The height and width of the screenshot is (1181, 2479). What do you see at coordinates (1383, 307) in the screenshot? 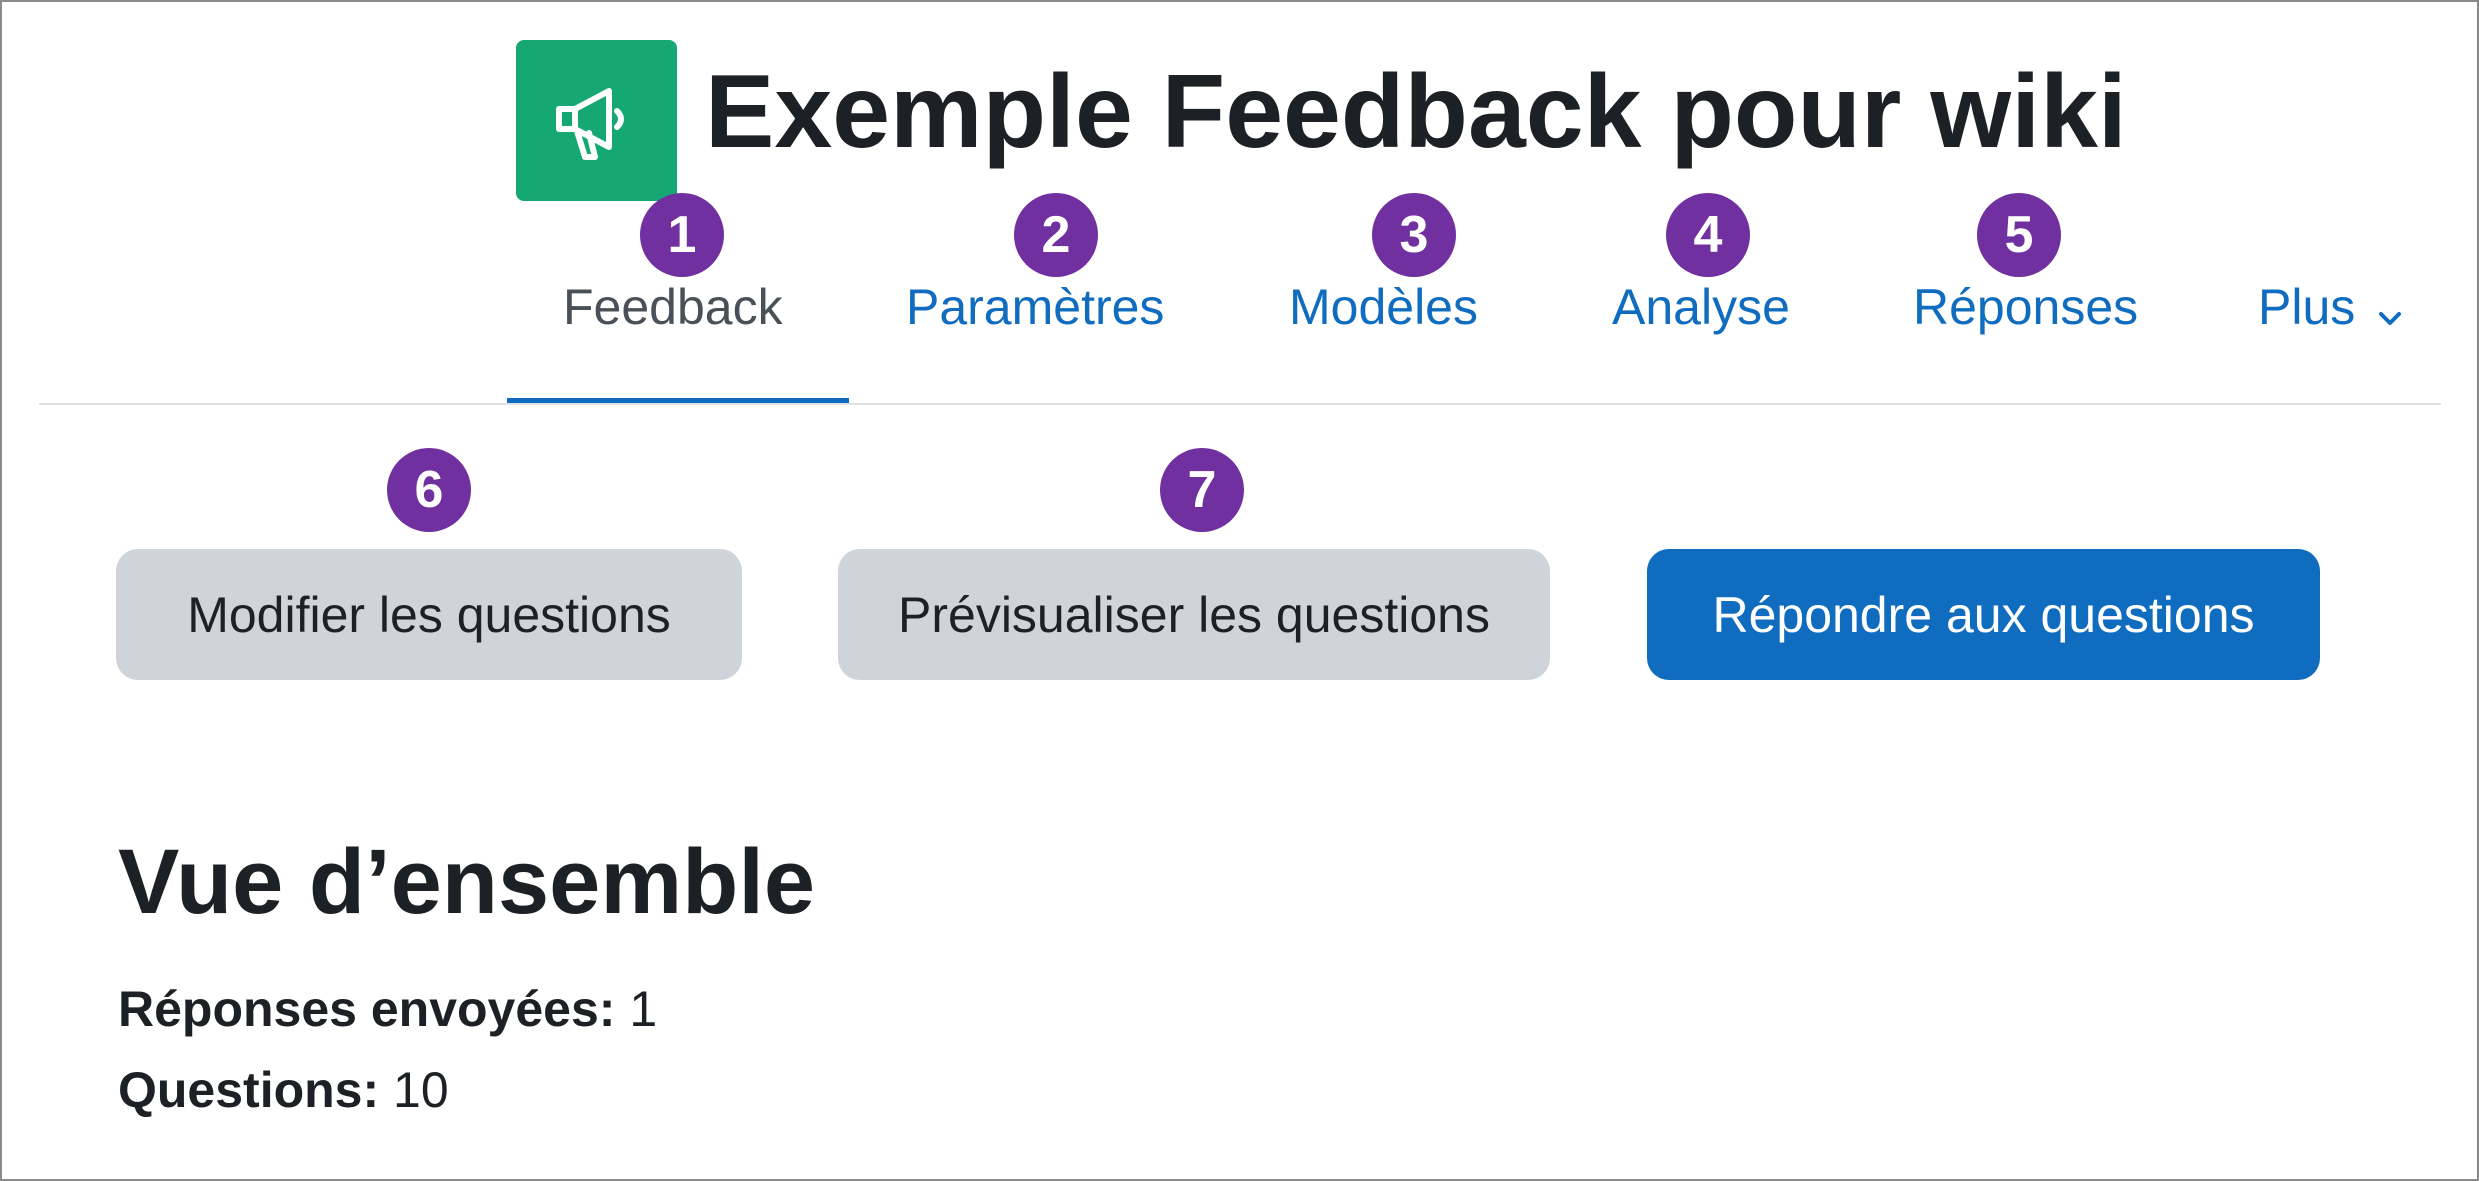
I see `tab-modeles: Modèles` at bounding box center [1383, 307].